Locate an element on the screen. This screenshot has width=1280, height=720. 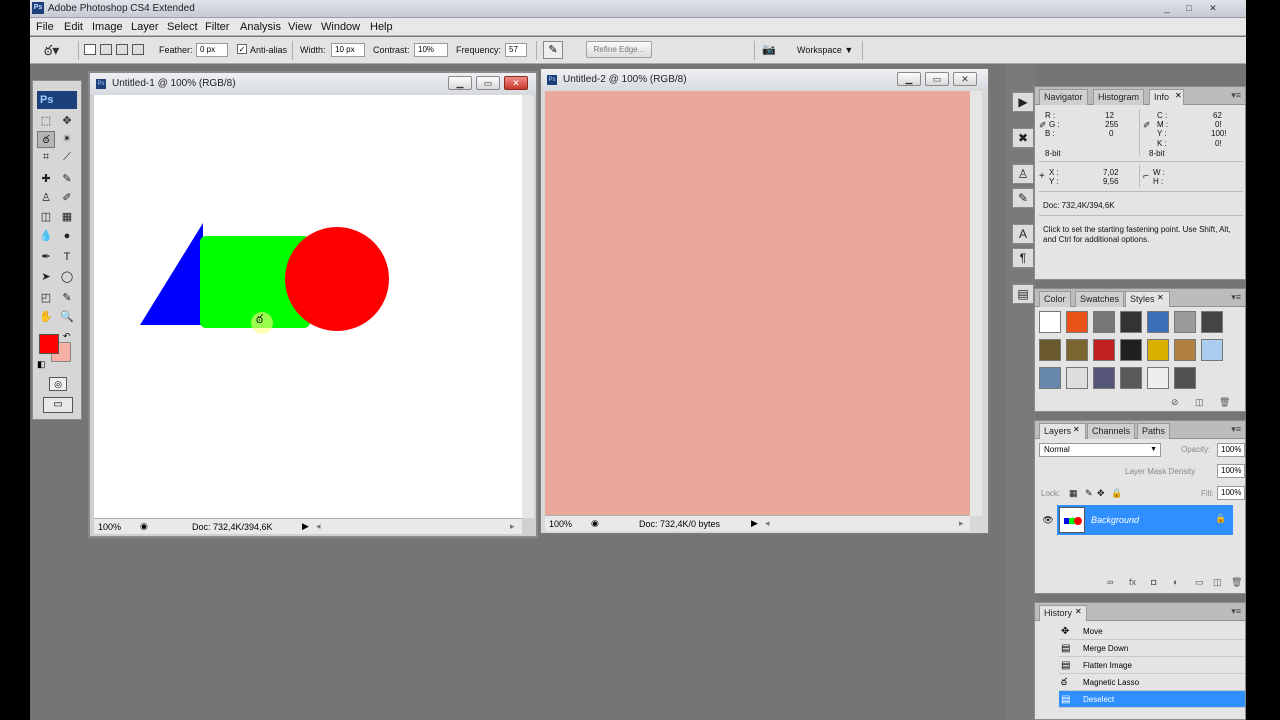
width-input: 10 px is located at coordinates (348, 50).